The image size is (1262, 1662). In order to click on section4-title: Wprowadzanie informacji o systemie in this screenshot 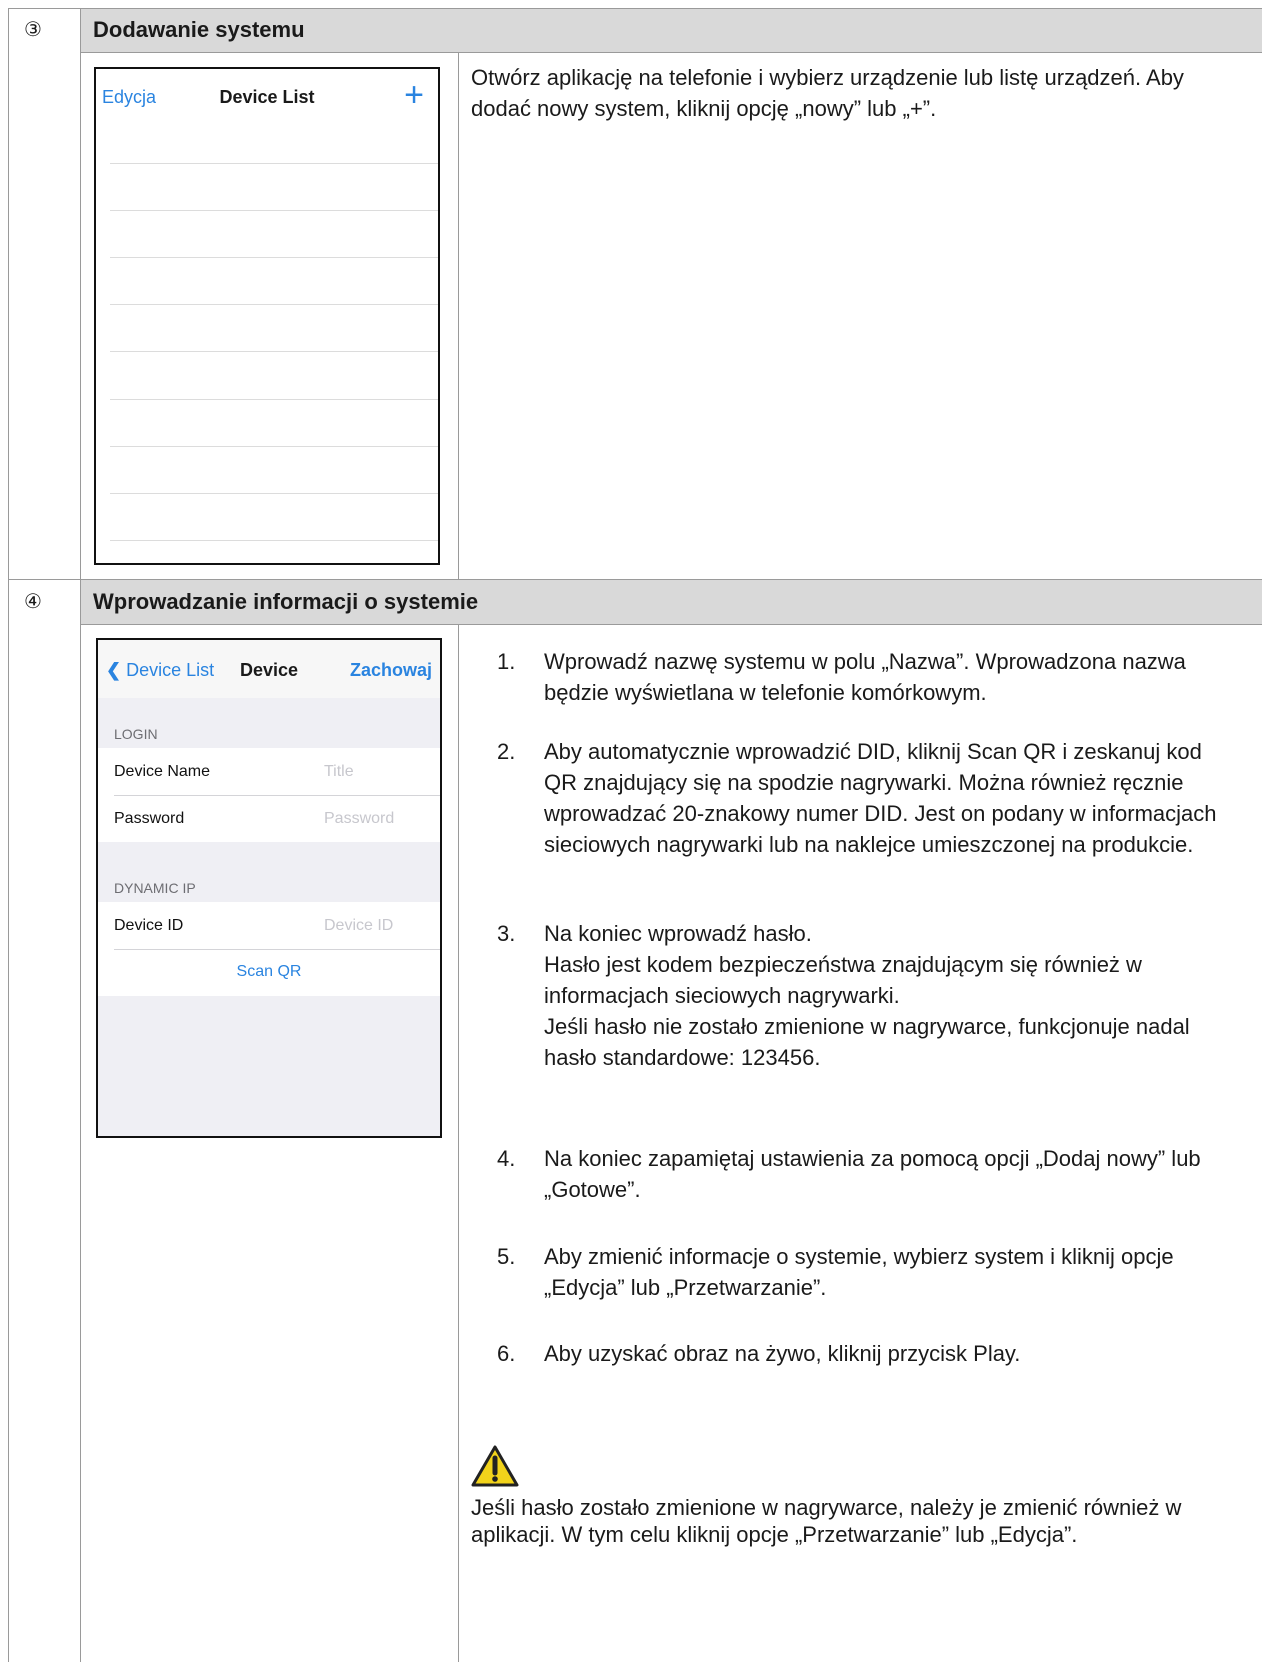, I will do `click(286, 601)`.